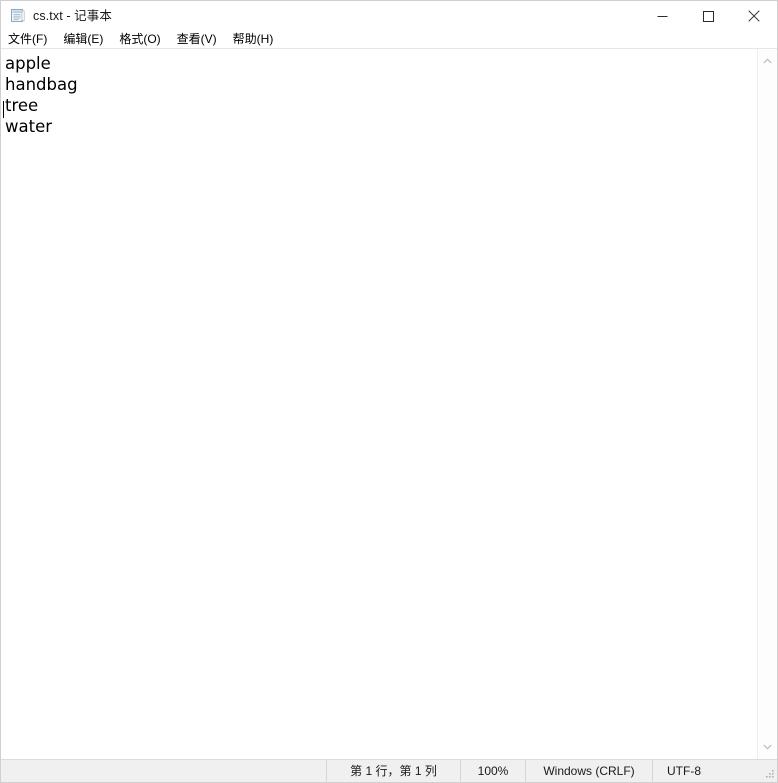 The height and width of the screenshot is (783, 778). What do you see at coordinates (41, 84) in the screenshot?
I see `document-line: handbag` at bounding box center [41, 84].